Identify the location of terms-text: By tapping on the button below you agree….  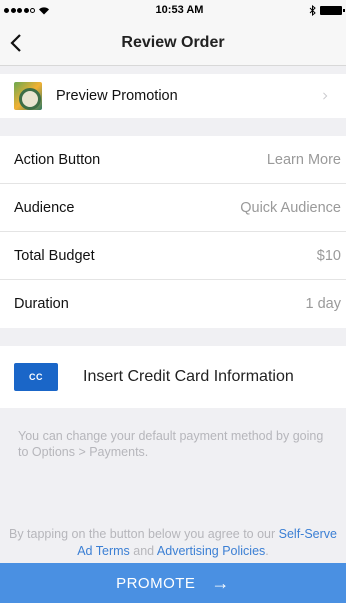
(173, 543).